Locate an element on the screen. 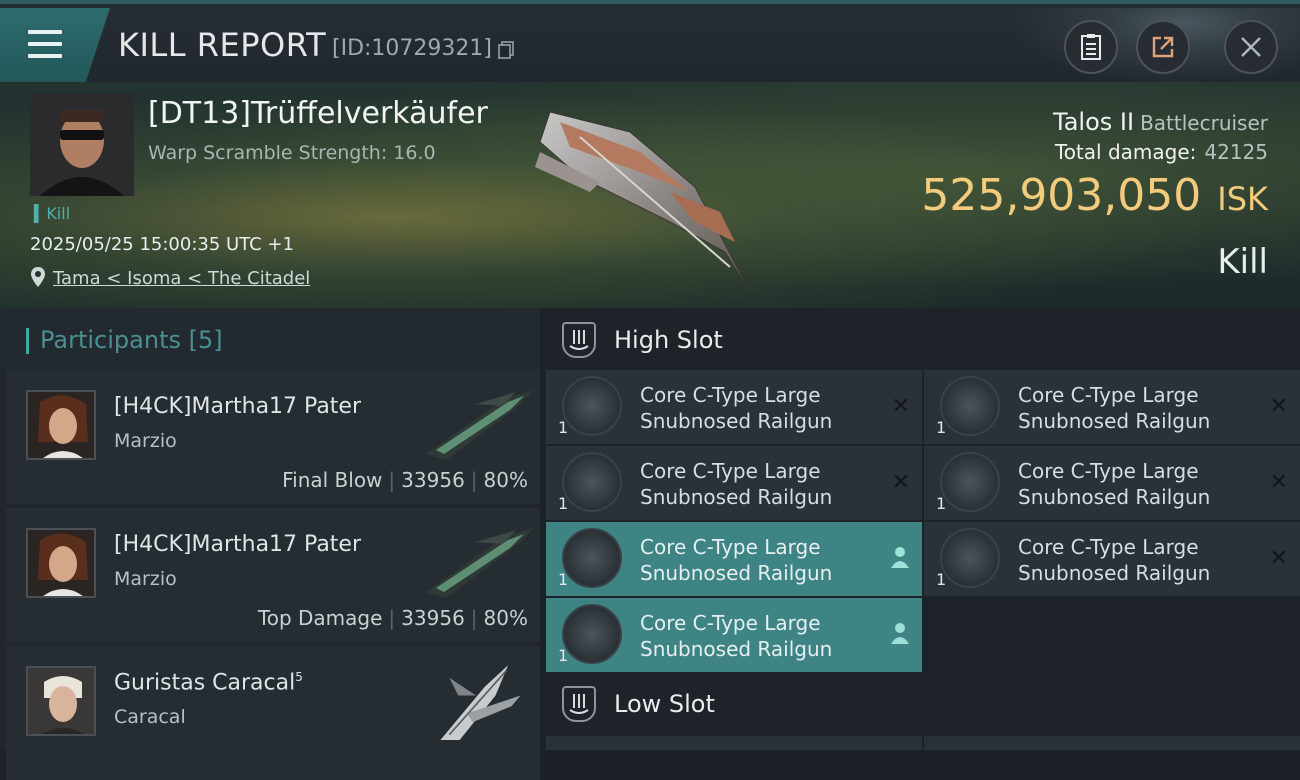  close-icon is located at coordinates (1251, 47).